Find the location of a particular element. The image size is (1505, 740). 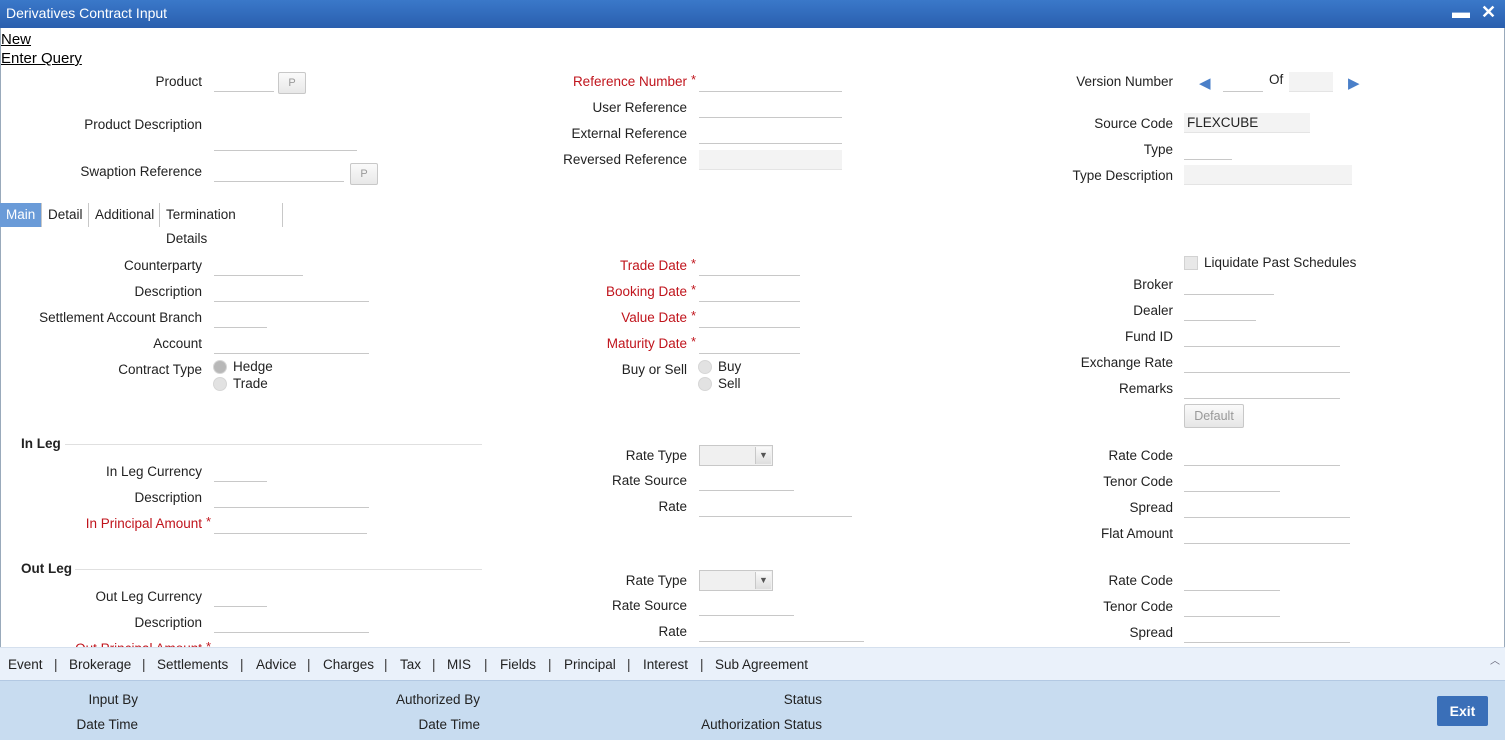

default-button: Default is located at coordinates (1214, 416).